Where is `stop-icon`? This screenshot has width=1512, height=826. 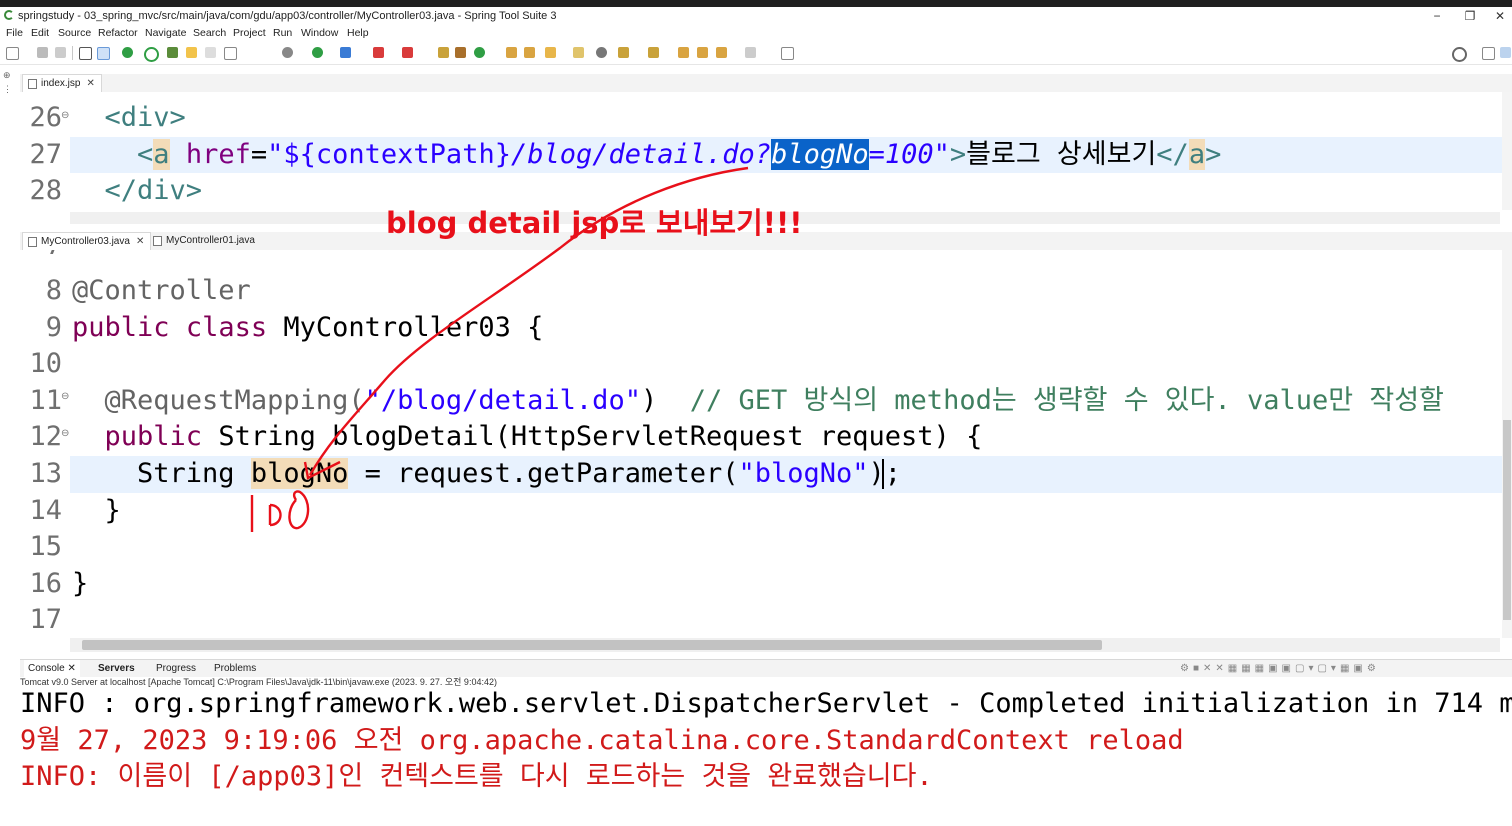
stop-icon is located at coordinates (378, 52).